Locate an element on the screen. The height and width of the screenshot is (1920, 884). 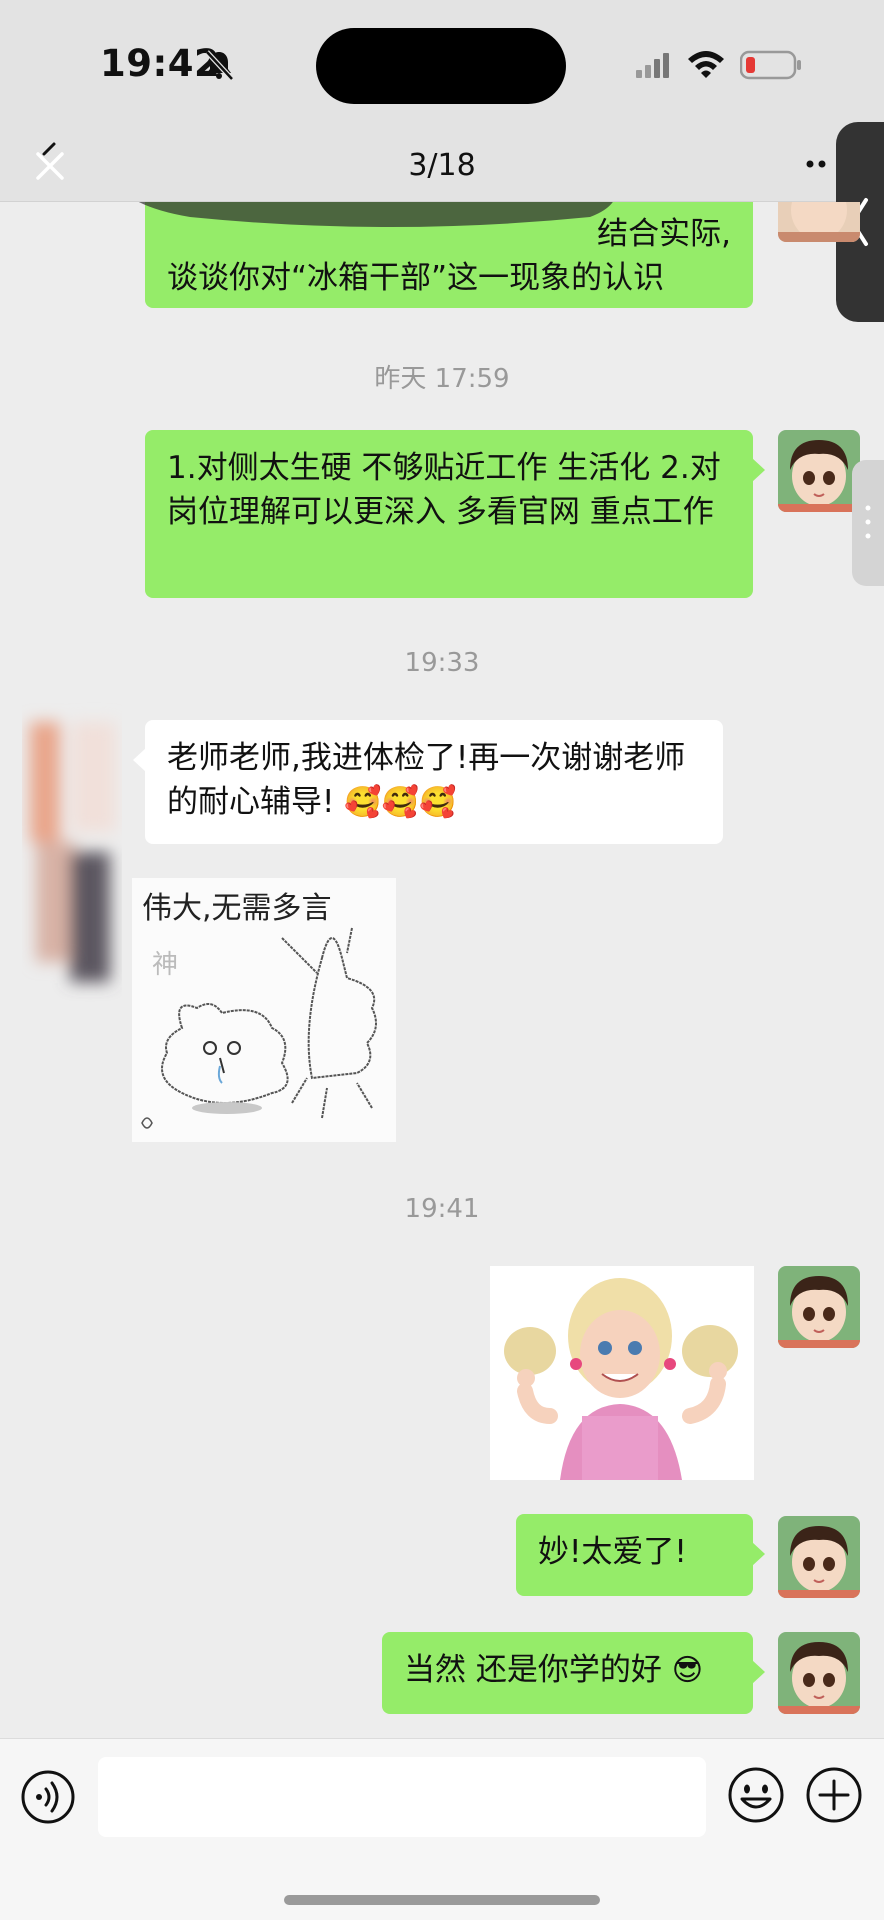
battery-low-icon is located at coordinates (770, 65).